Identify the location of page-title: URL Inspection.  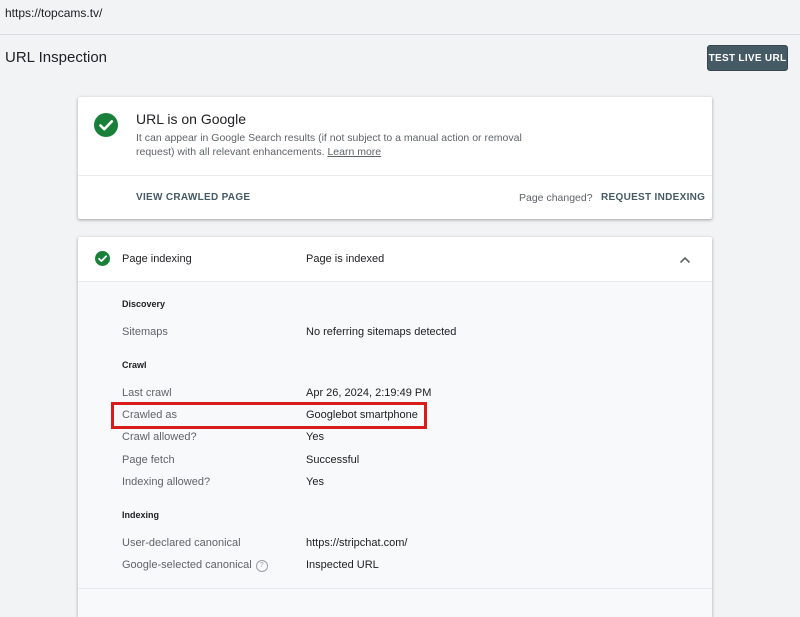
(56, 57).